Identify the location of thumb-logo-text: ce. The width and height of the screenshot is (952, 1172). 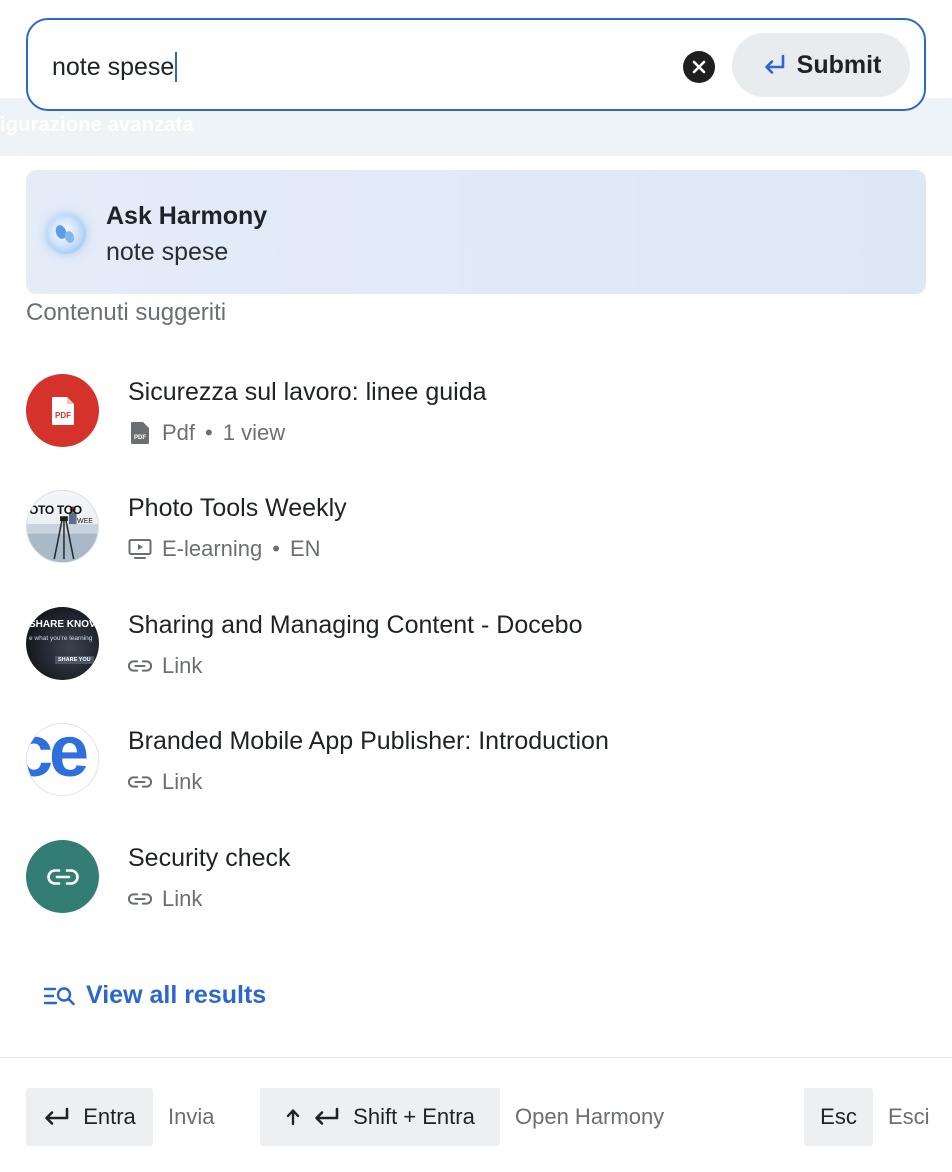
(58, 757).